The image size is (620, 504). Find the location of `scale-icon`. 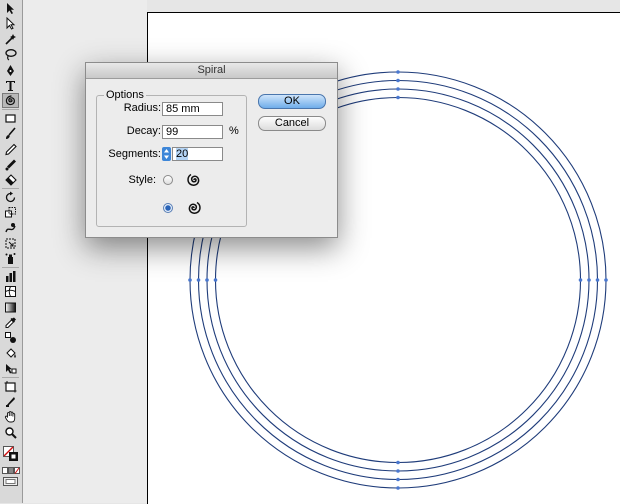

scale-icon is located at coordinates (10, 212).